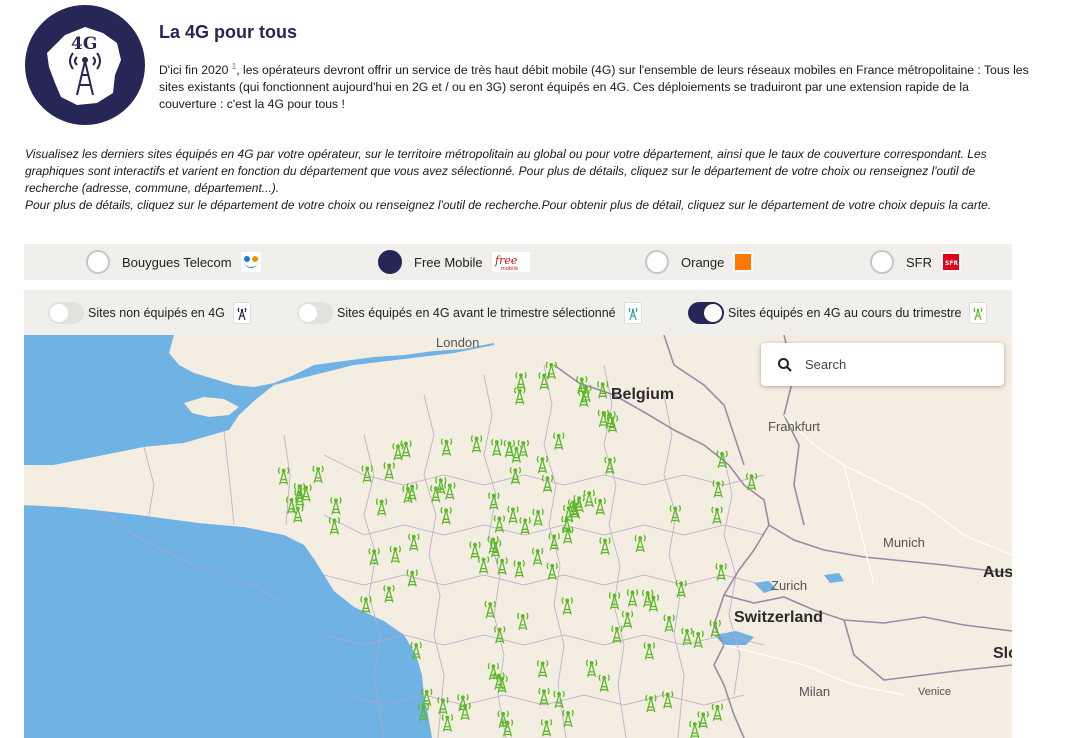  What do you see at coordinates (916, 262) in the screenshot?
I see `operator-option-sfr: SFR SFR` at bounding box center [916, 262].